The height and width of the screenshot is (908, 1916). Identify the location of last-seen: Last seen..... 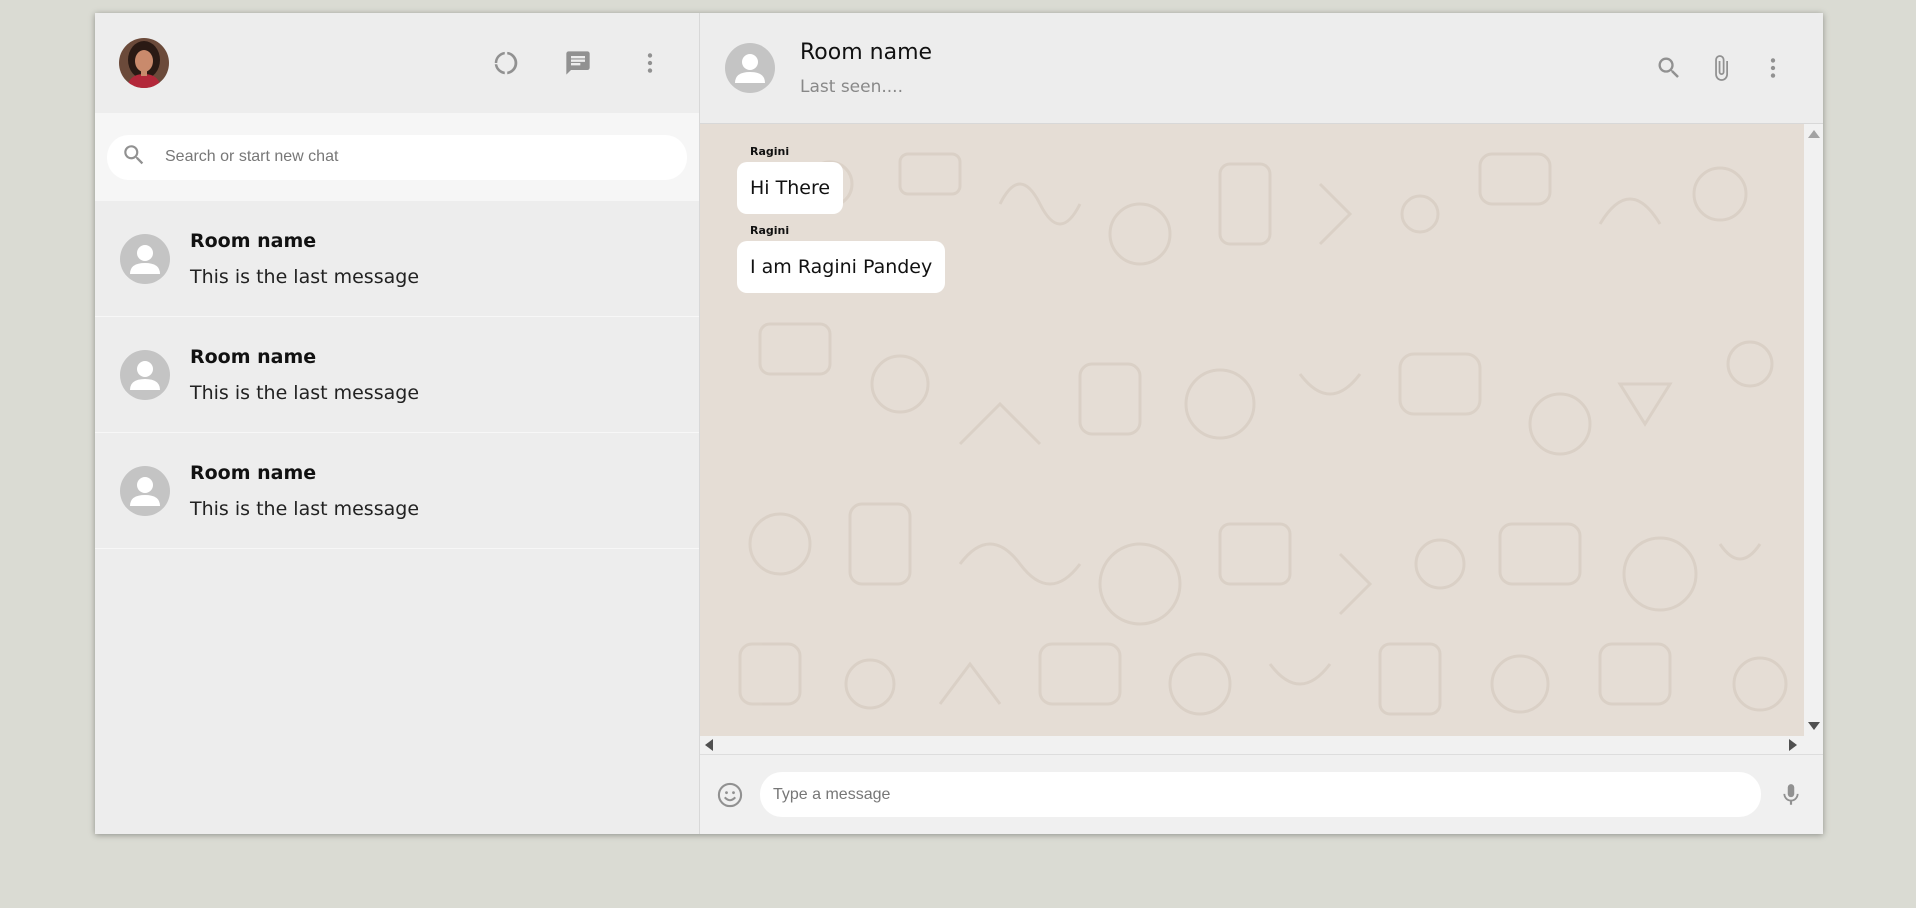
(851, 86).